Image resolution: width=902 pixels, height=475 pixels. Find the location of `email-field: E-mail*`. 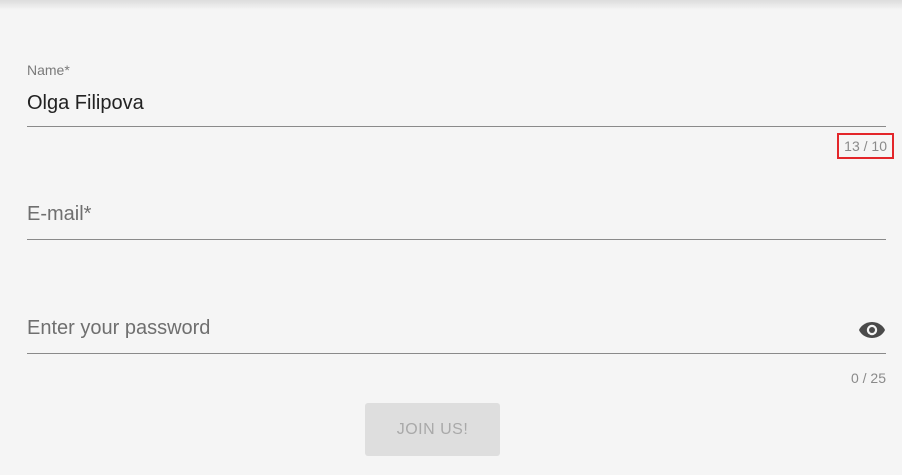

email-field: E-mail* is located at coordinates (456, 220).